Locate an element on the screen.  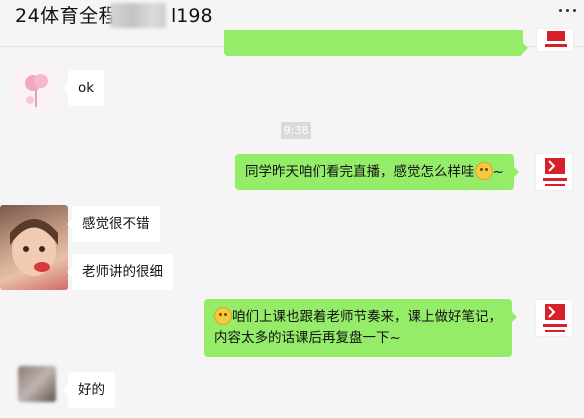
message-bubble-outgoing-cut is located at coordinates (376, 43).